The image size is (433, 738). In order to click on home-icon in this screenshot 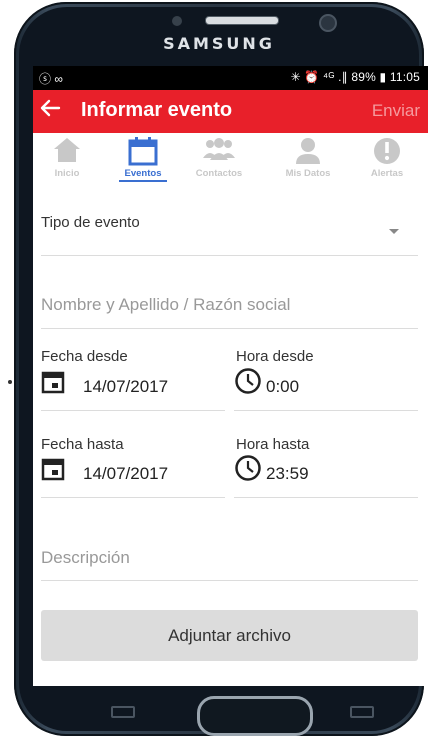, I will do `click(67, 150)`.